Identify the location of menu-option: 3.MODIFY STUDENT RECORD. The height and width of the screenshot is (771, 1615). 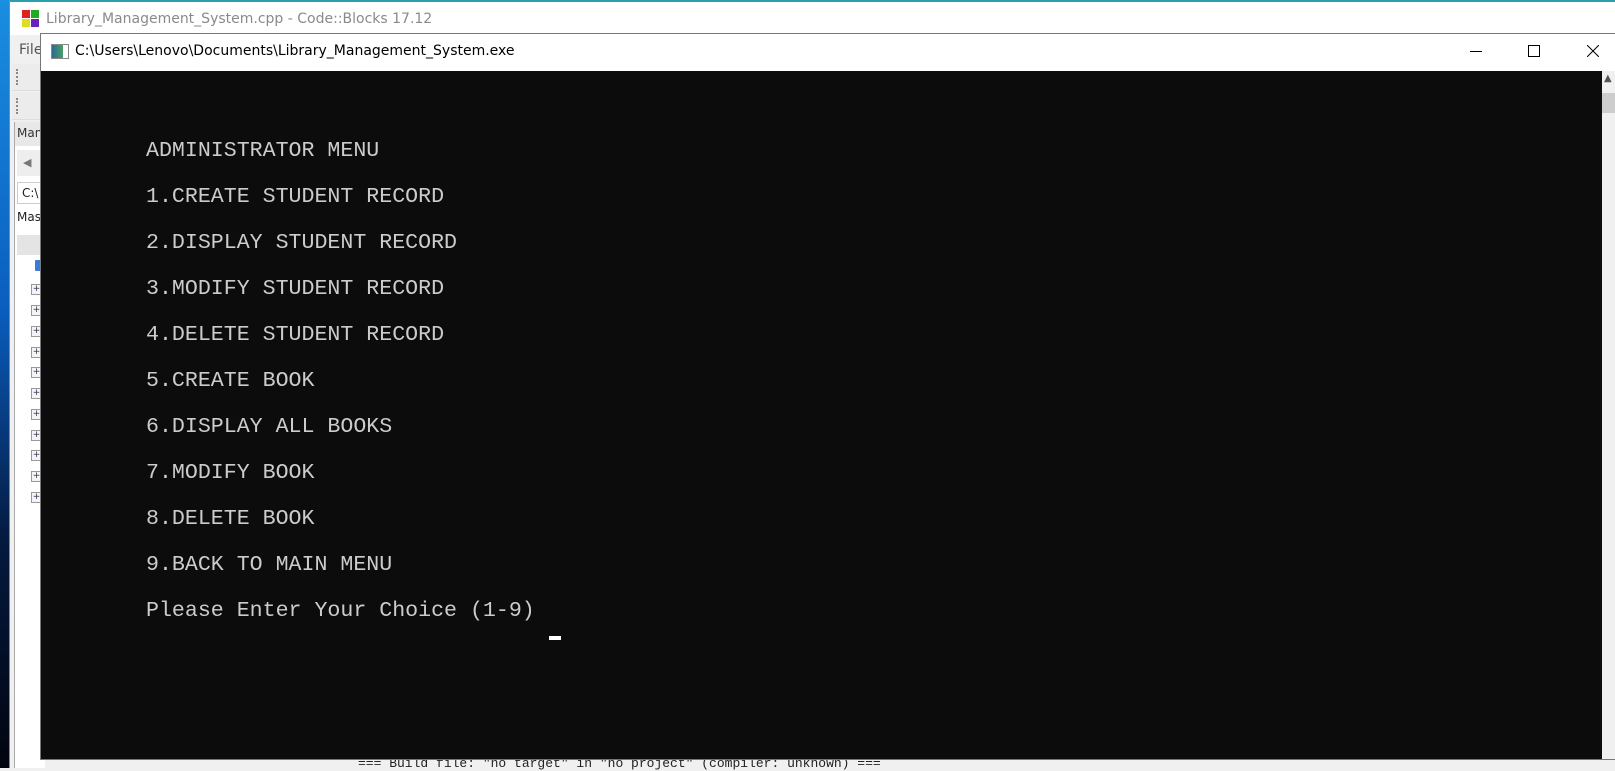
(295, 289).